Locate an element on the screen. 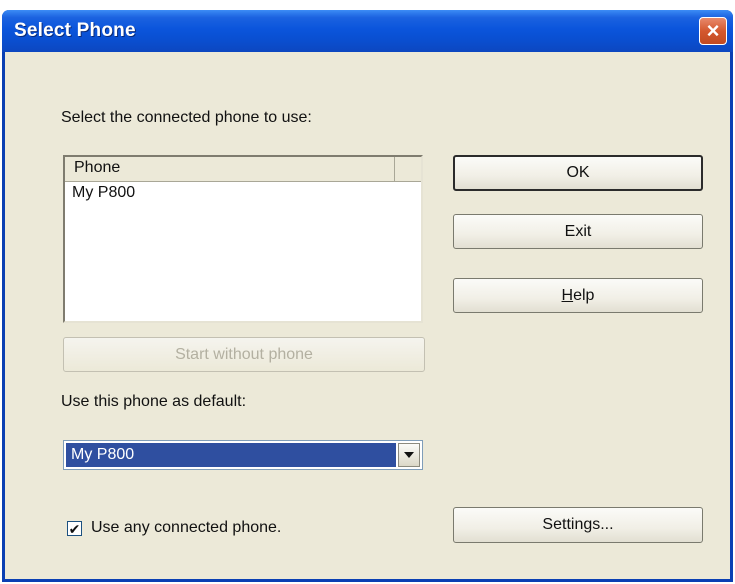 This screenshot has height=584, width=735. column-header-empty is located at coordinates (408, 169).